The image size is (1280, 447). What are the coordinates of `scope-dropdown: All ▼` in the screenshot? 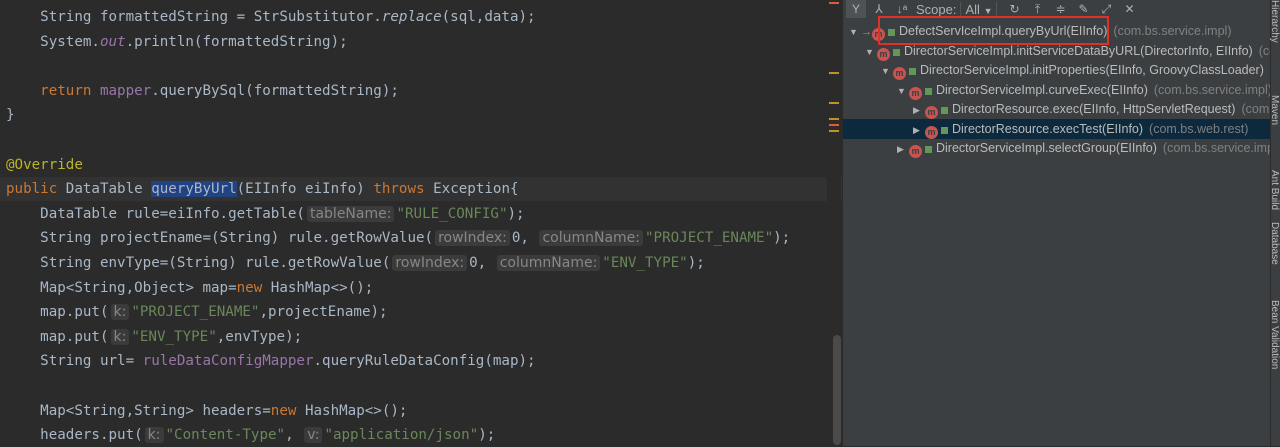 It's located at (978, 9).